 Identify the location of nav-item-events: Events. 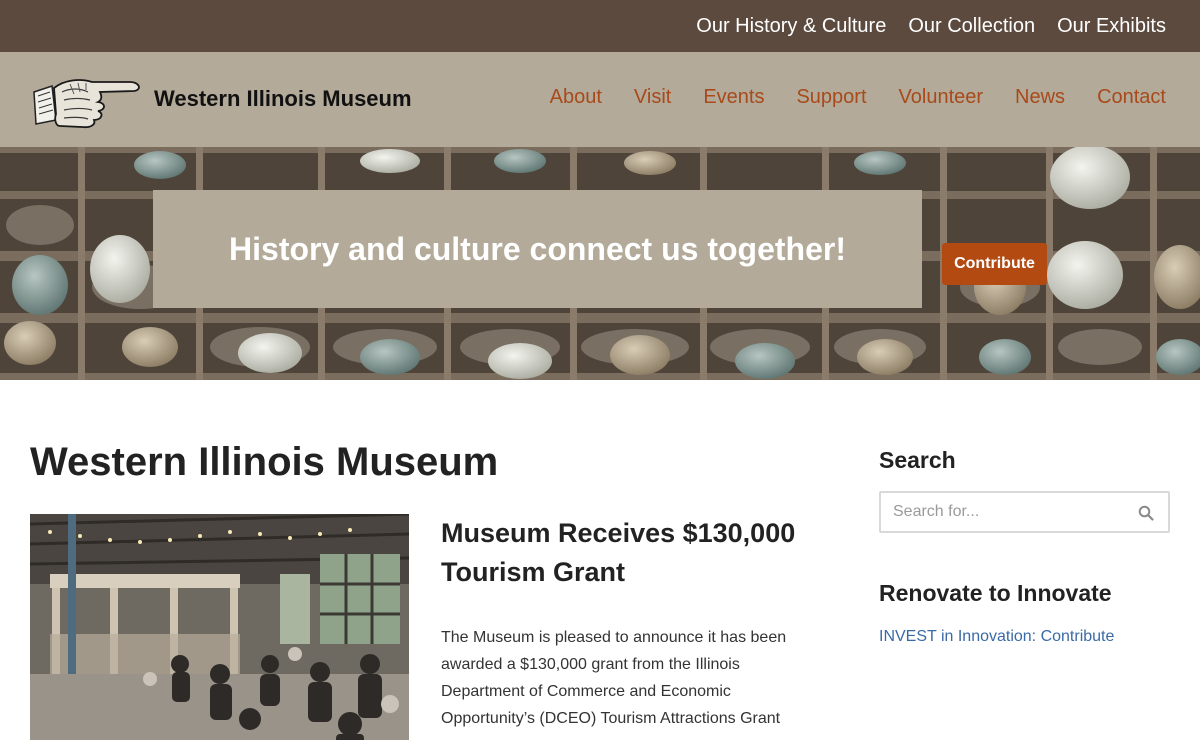
(733, 97).